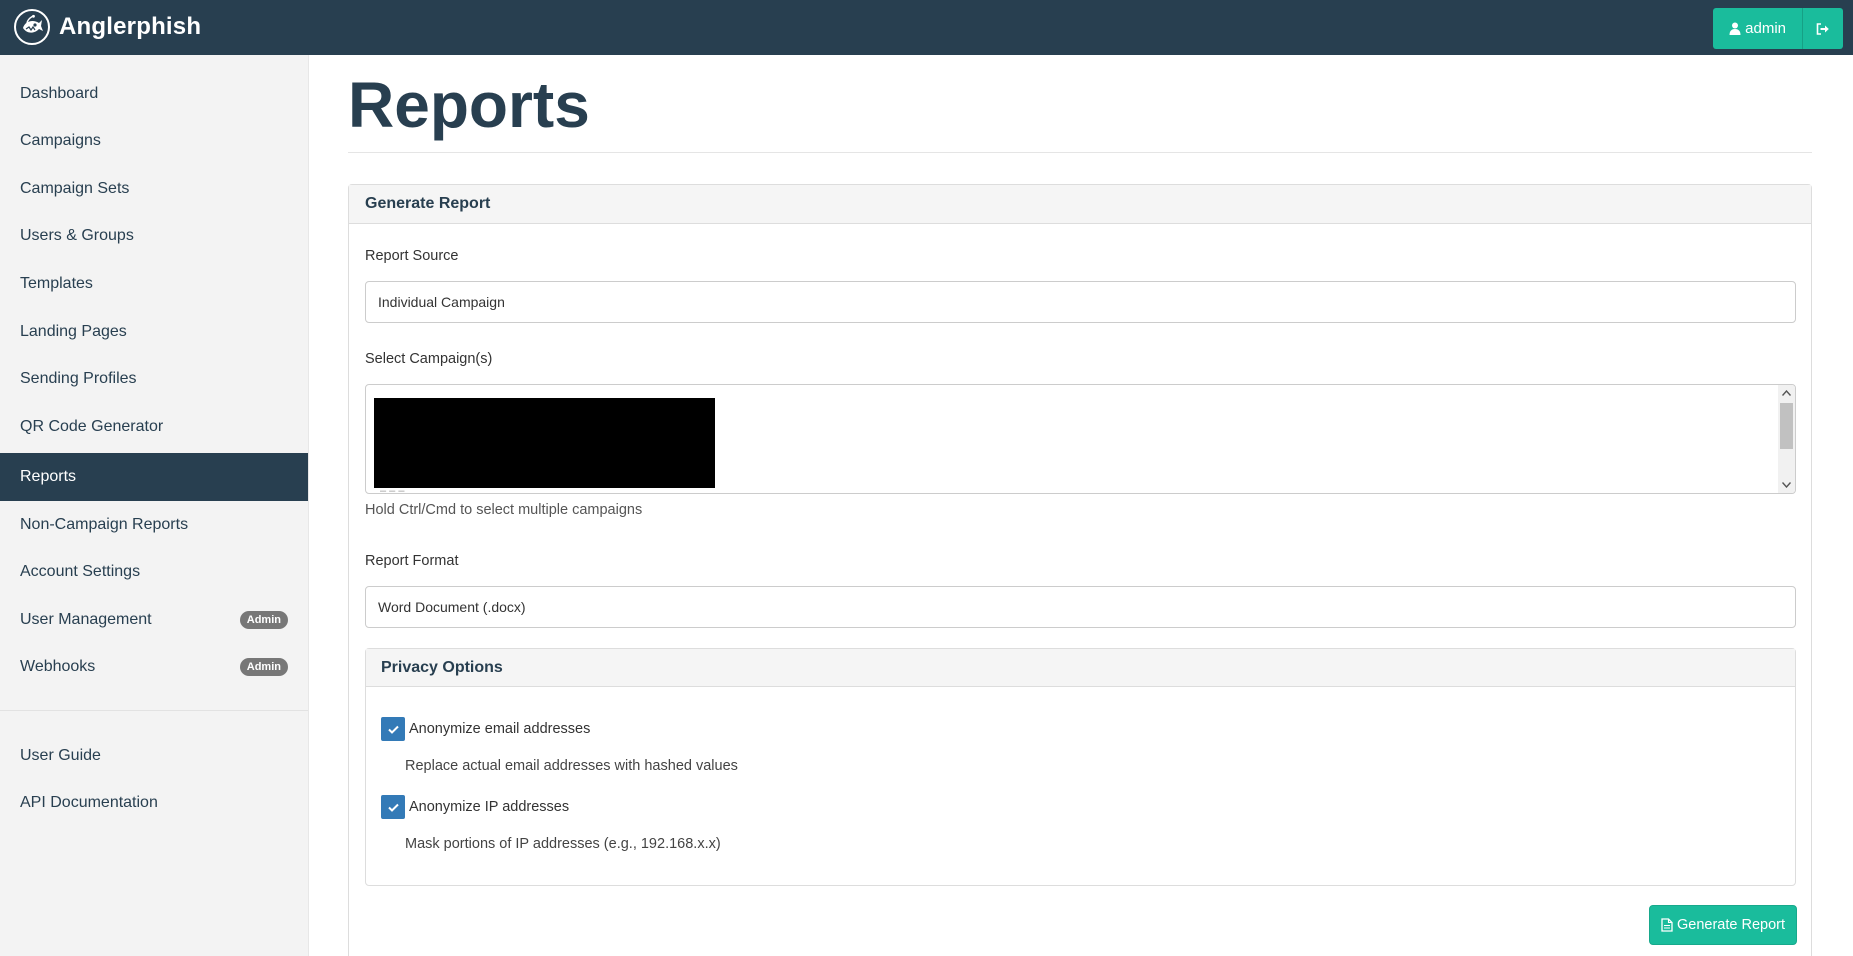 The height and width of the screenshot is (956, 1853). I want to click on scroll-down-arrow-icon, so click(1786, 484).